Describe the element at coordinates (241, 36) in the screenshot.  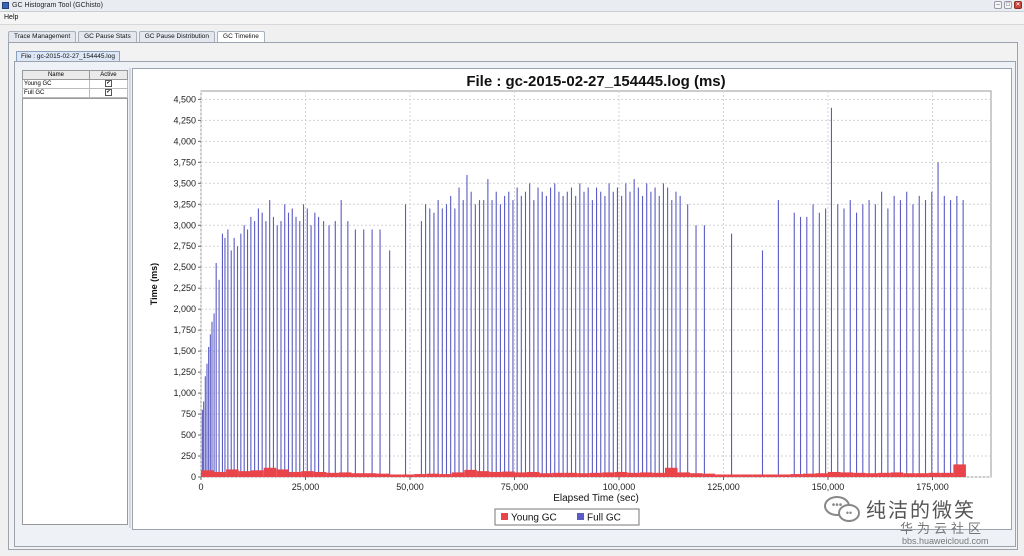
I see `tab-gc-timeline: GC Timeline` at that location.